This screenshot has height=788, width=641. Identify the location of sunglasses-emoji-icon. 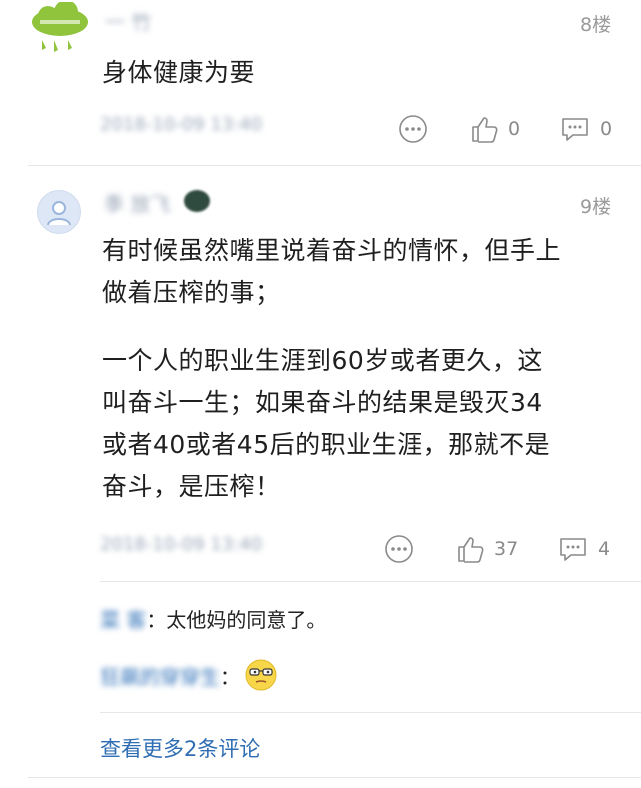
(261, 675).